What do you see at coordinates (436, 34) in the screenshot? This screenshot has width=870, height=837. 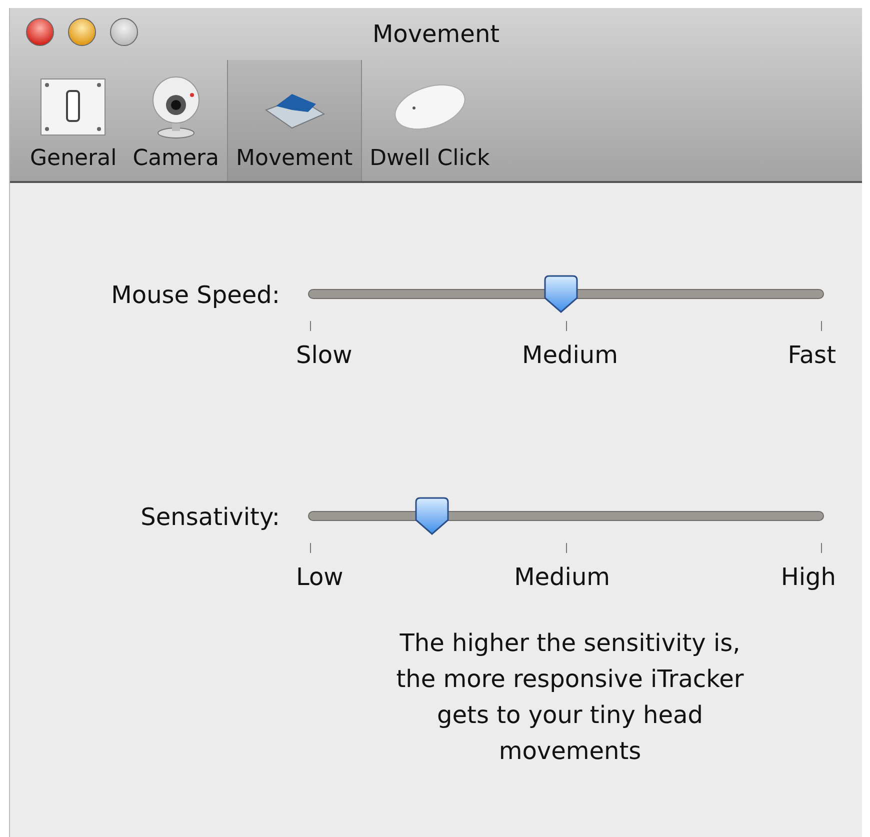 I see `window-title: Movement` at bounding box center [436, 34].